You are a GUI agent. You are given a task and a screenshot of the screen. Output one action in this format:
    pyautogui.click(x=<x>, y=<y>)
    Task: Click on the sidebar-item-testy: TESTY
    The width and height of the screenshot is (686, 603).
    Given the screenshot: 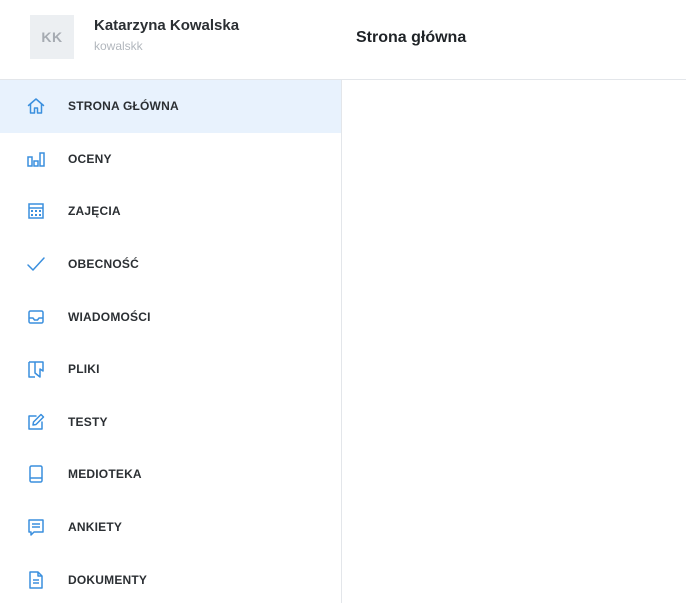 What is the action you would take?
    pyautogui.click(x=170, y=422)
    